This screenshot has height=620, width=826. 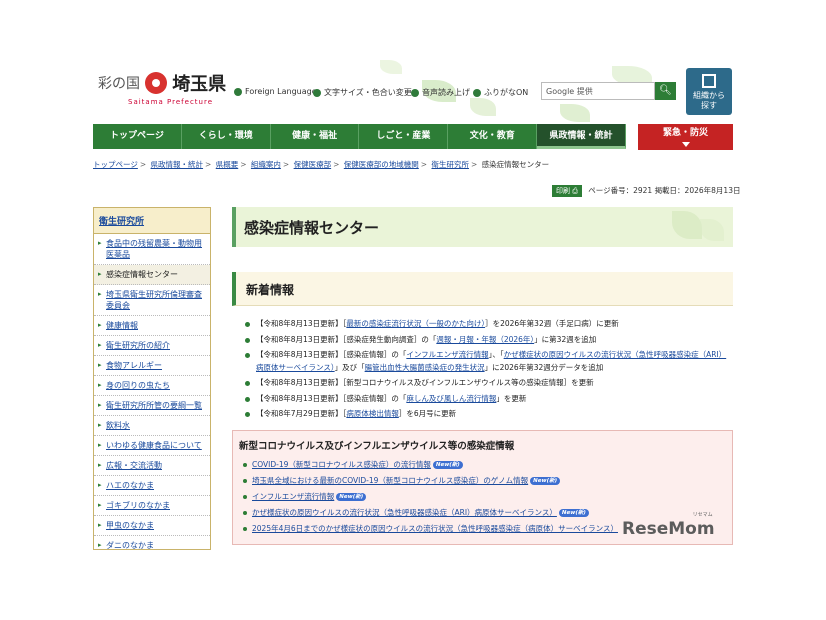 I want to click on news-item: 【令和8年8月13日更新】［感染症情報］の「麻しん及び風しん流行情報」を更新, so click(x=487, y=399).